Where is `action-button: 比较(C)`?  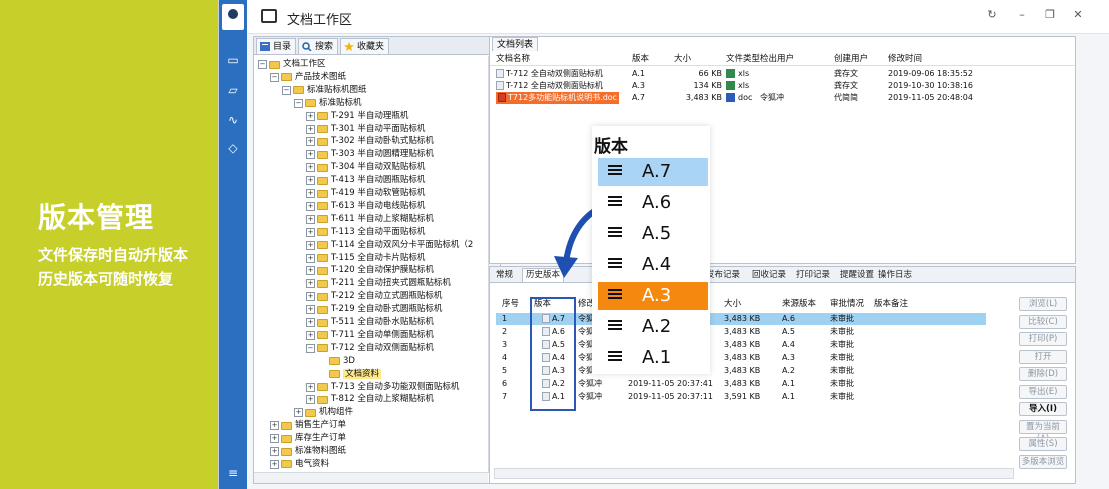
action-button: 比较(C) is located at coordinates (1043, 321).